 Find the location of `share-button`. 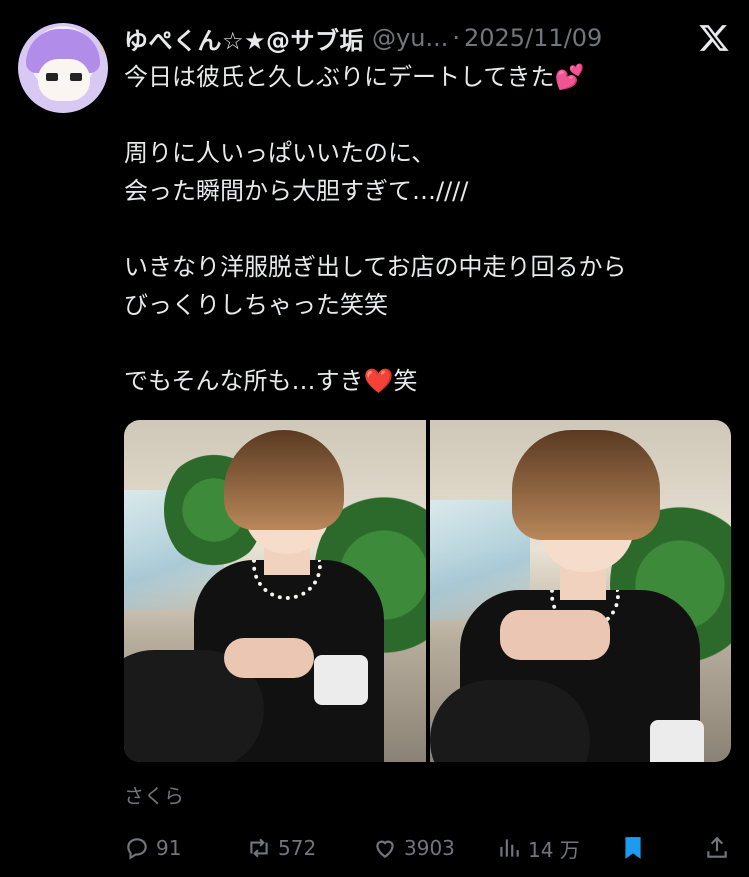

share-button is located at coordinates (717, 848).